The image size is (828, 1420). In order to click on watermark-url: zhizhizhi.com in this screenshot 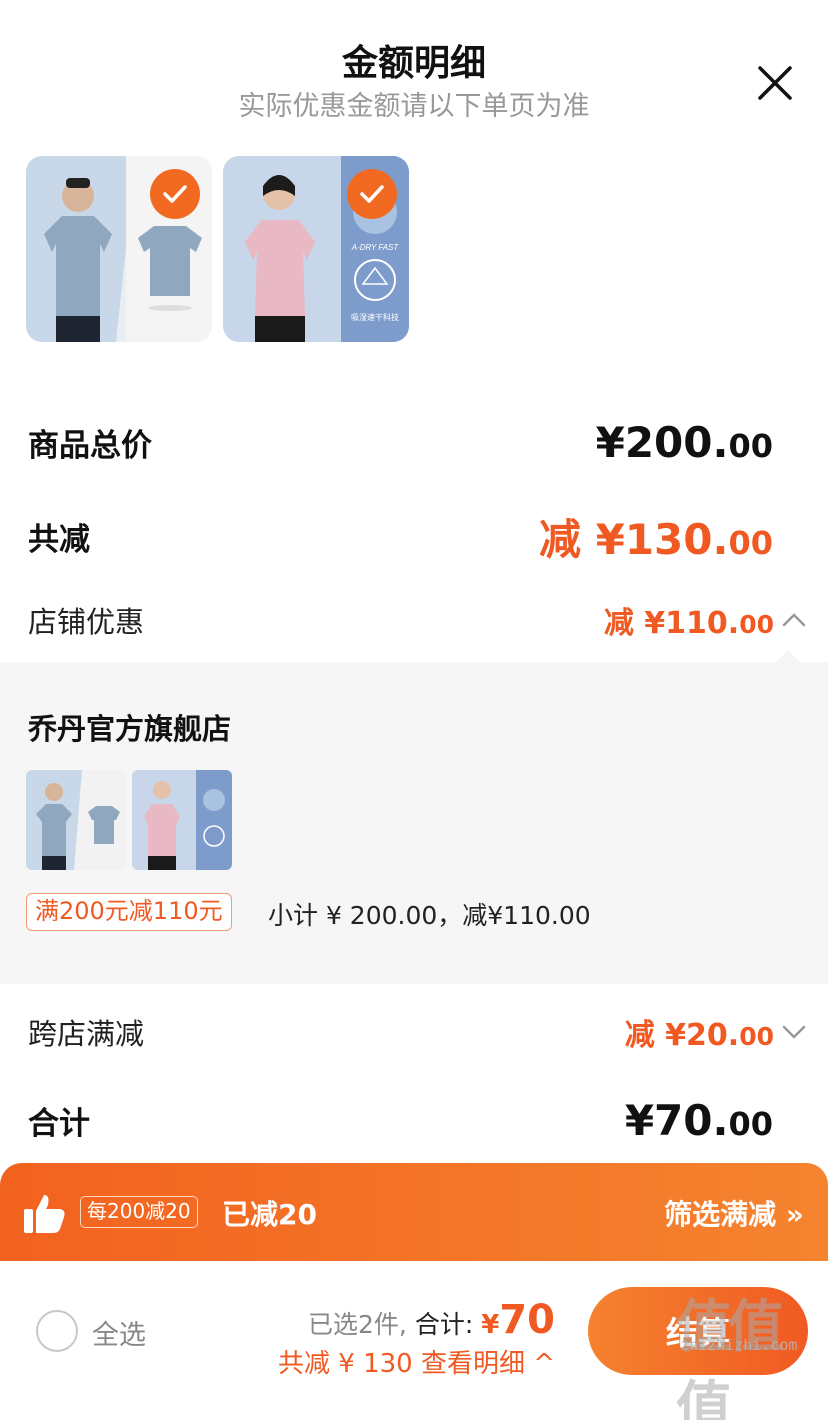, I will do `click(739, 1345)`.